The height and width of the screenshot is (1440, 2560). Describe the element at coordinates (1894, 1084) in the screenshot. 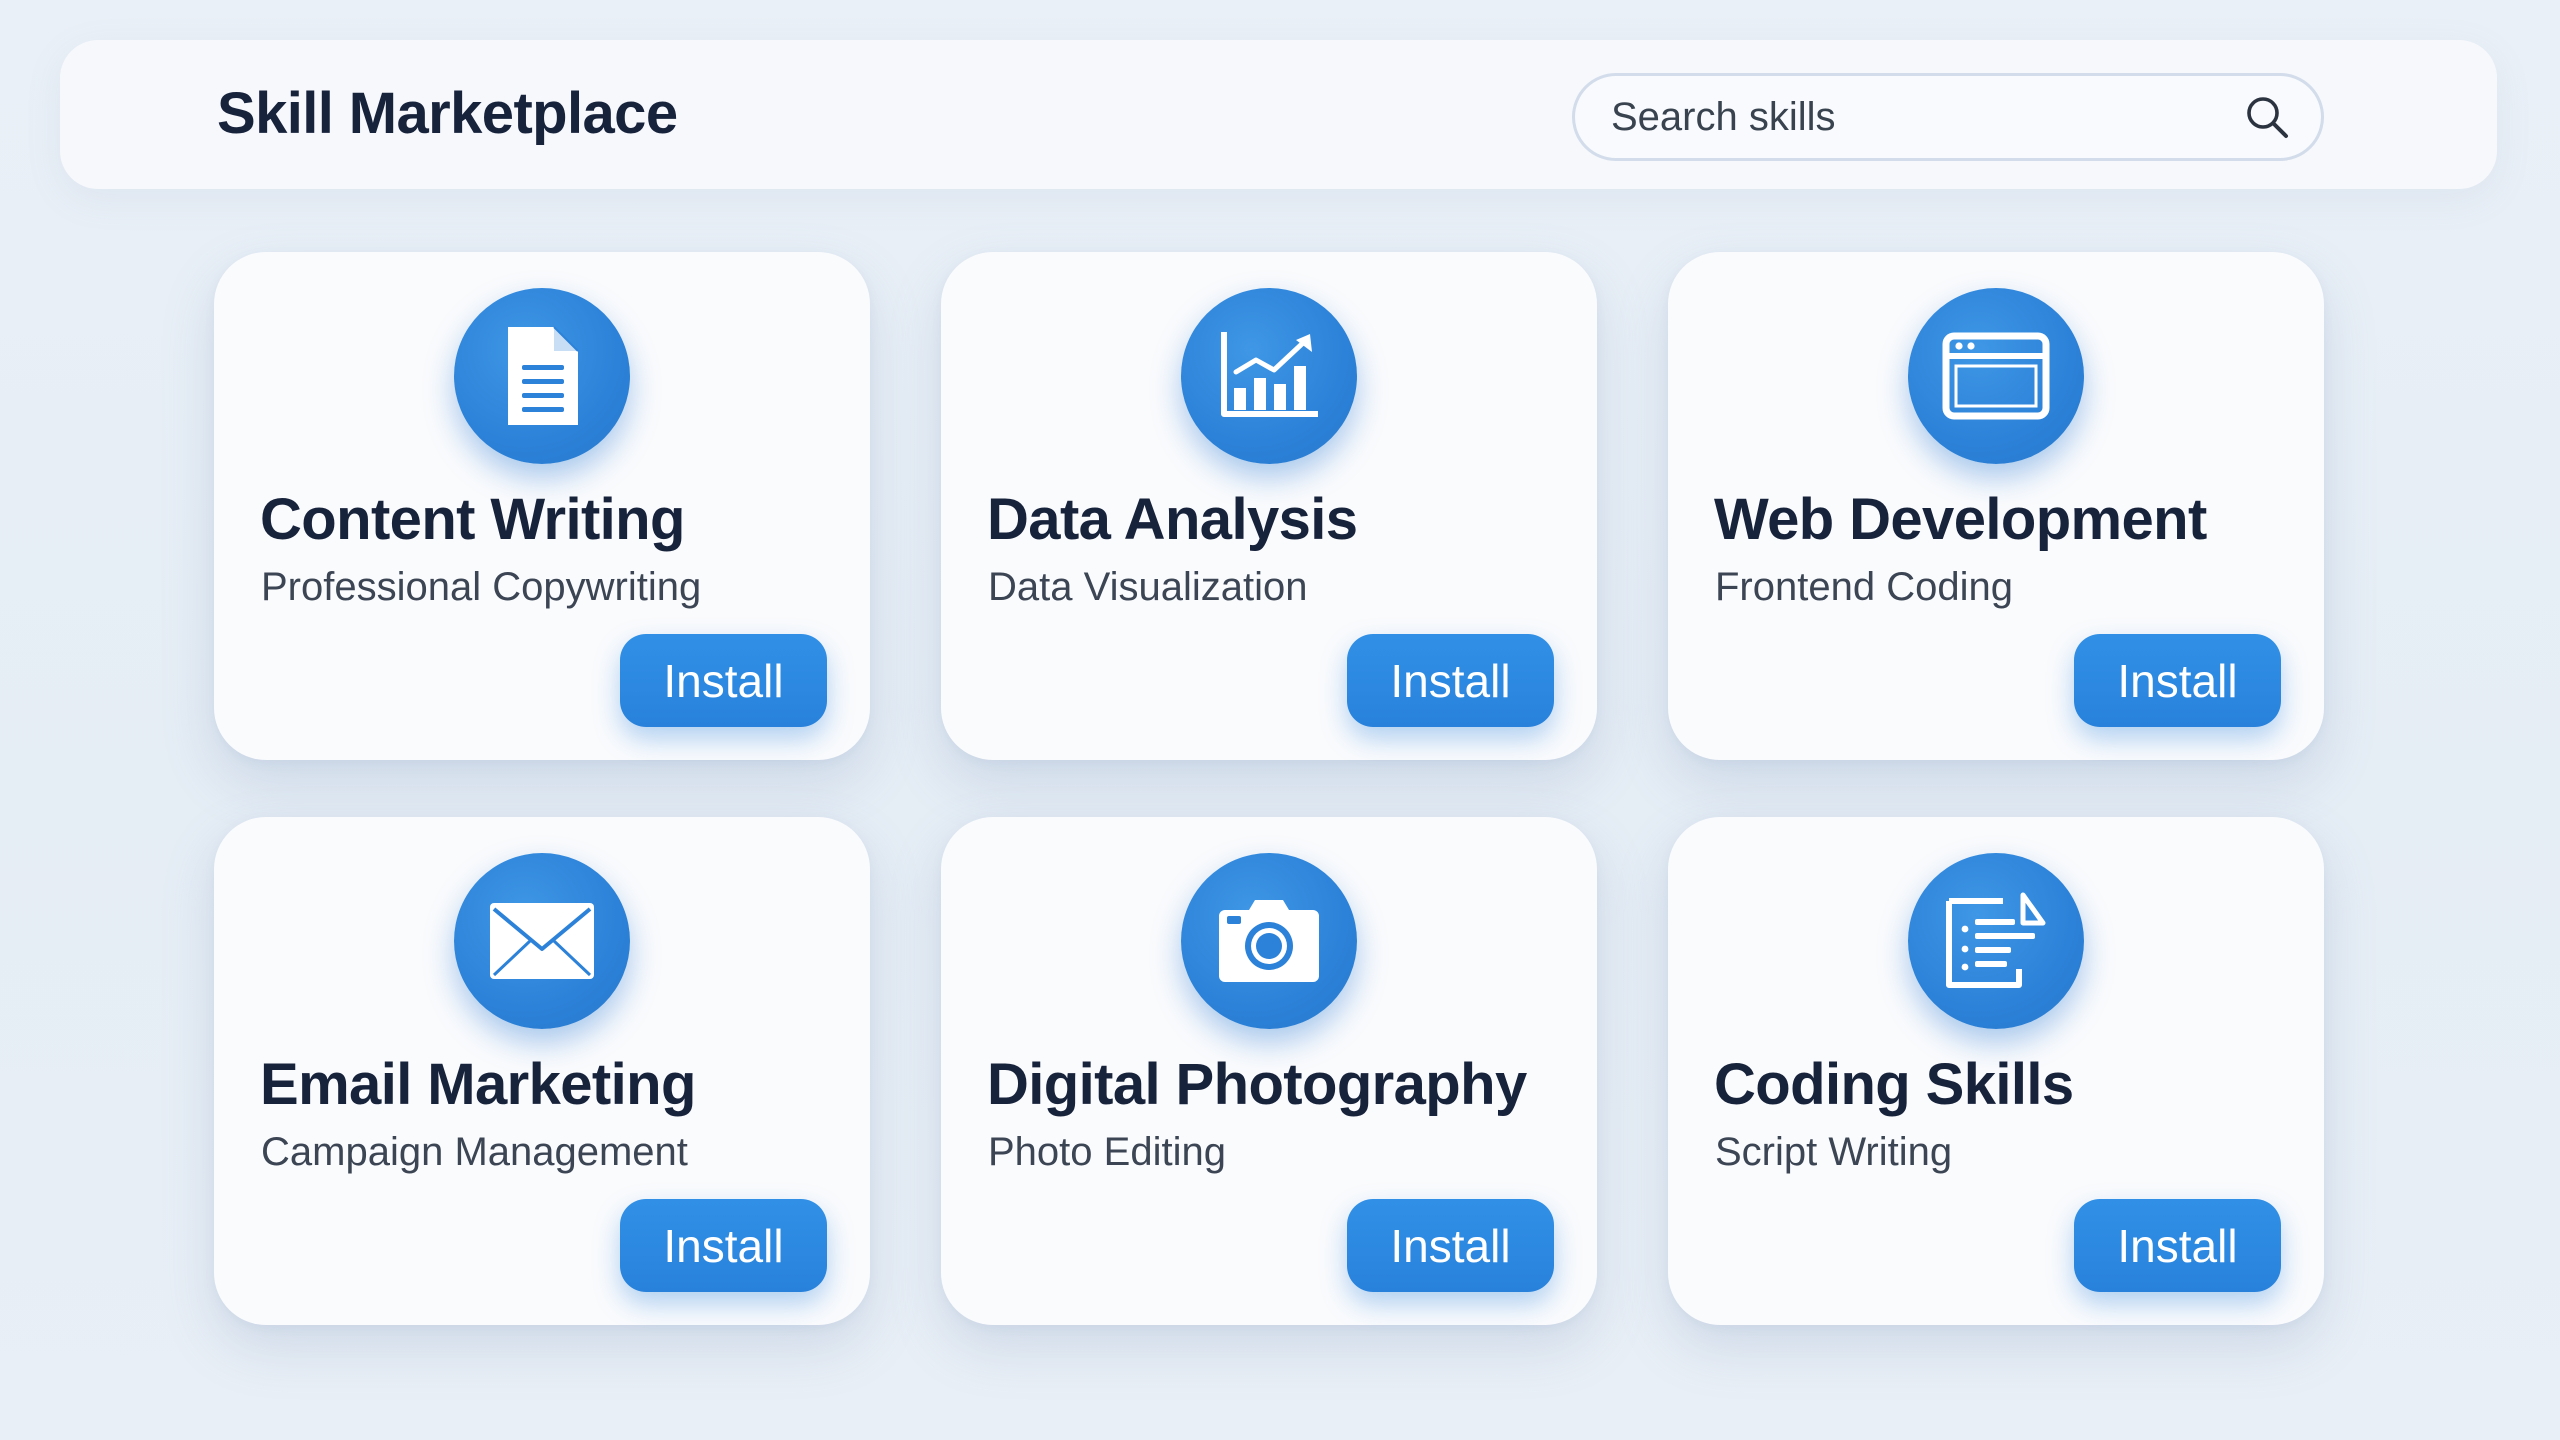

I see `skill-title: Coding Skills` at that location.